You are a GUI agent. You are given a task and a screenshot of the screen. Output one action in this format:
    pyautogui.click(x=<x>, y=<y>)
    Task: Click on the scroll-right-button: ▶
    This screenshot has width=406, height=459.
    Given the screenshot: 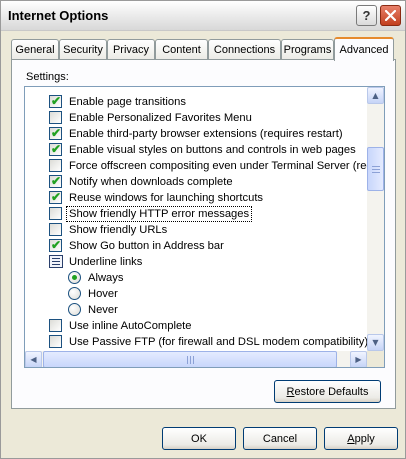 What is the action you would take?
    pyautogui.click(x=358, y=359)
    